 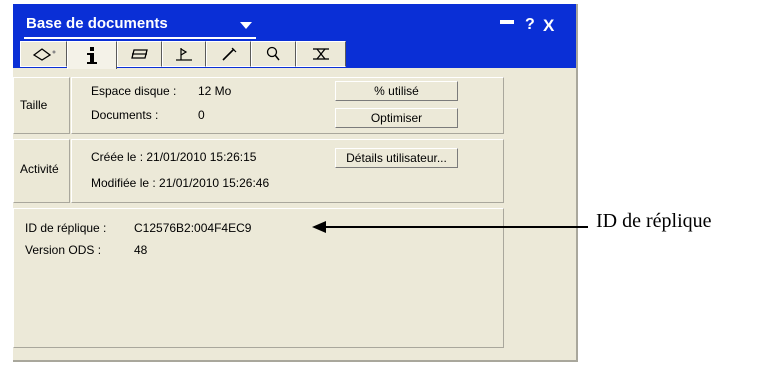 I want to click on design-icon, so click(x=184, y=54).